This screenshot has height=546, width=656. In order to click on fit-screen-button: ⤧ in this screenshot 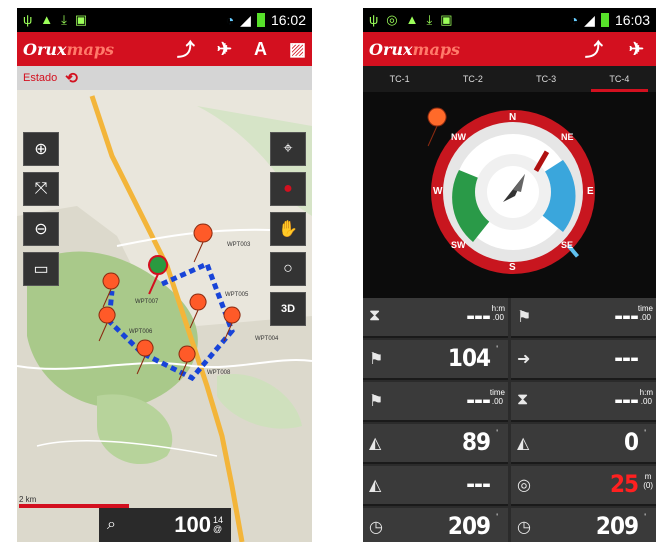, I will do `click(41, 189)`.